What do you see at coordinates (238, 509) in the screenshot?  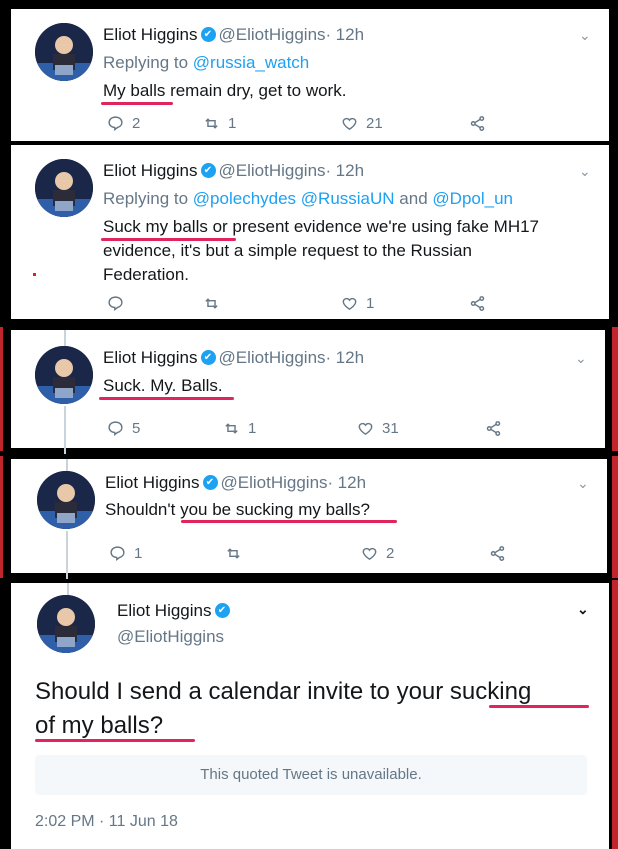 I see `tweet-text: Shouldn't you be sucking my balls?` at bounding box center [238, 509].